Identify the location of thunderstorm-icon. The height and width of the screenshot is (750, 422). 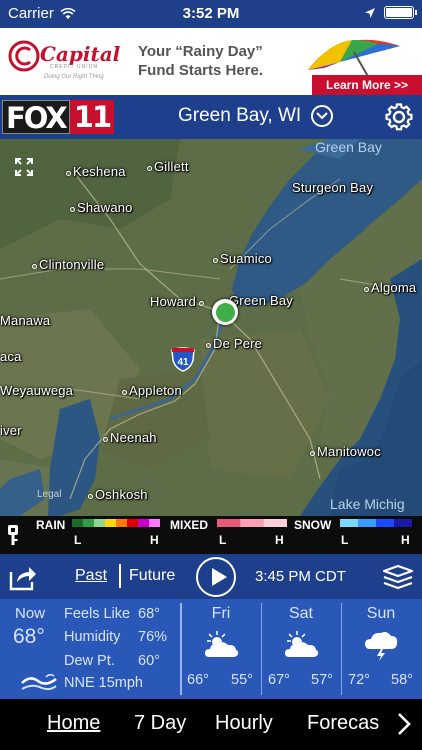
(381, 646).